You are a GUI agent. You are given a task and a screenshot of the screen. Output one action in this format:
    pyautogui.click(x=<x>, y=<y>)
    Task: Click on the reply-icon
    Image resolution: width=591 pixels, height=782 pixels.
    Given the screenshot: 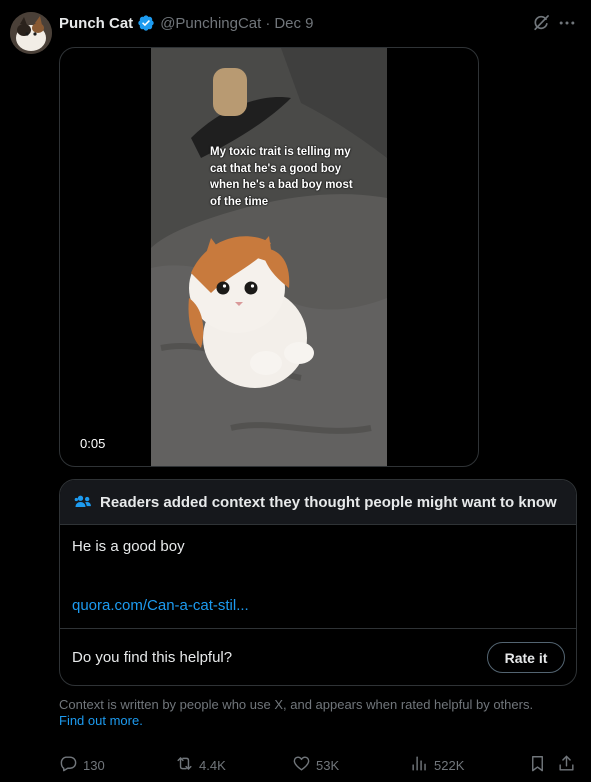 What is the action you would take?
    pyautogui.click(x=71, y=765)
    